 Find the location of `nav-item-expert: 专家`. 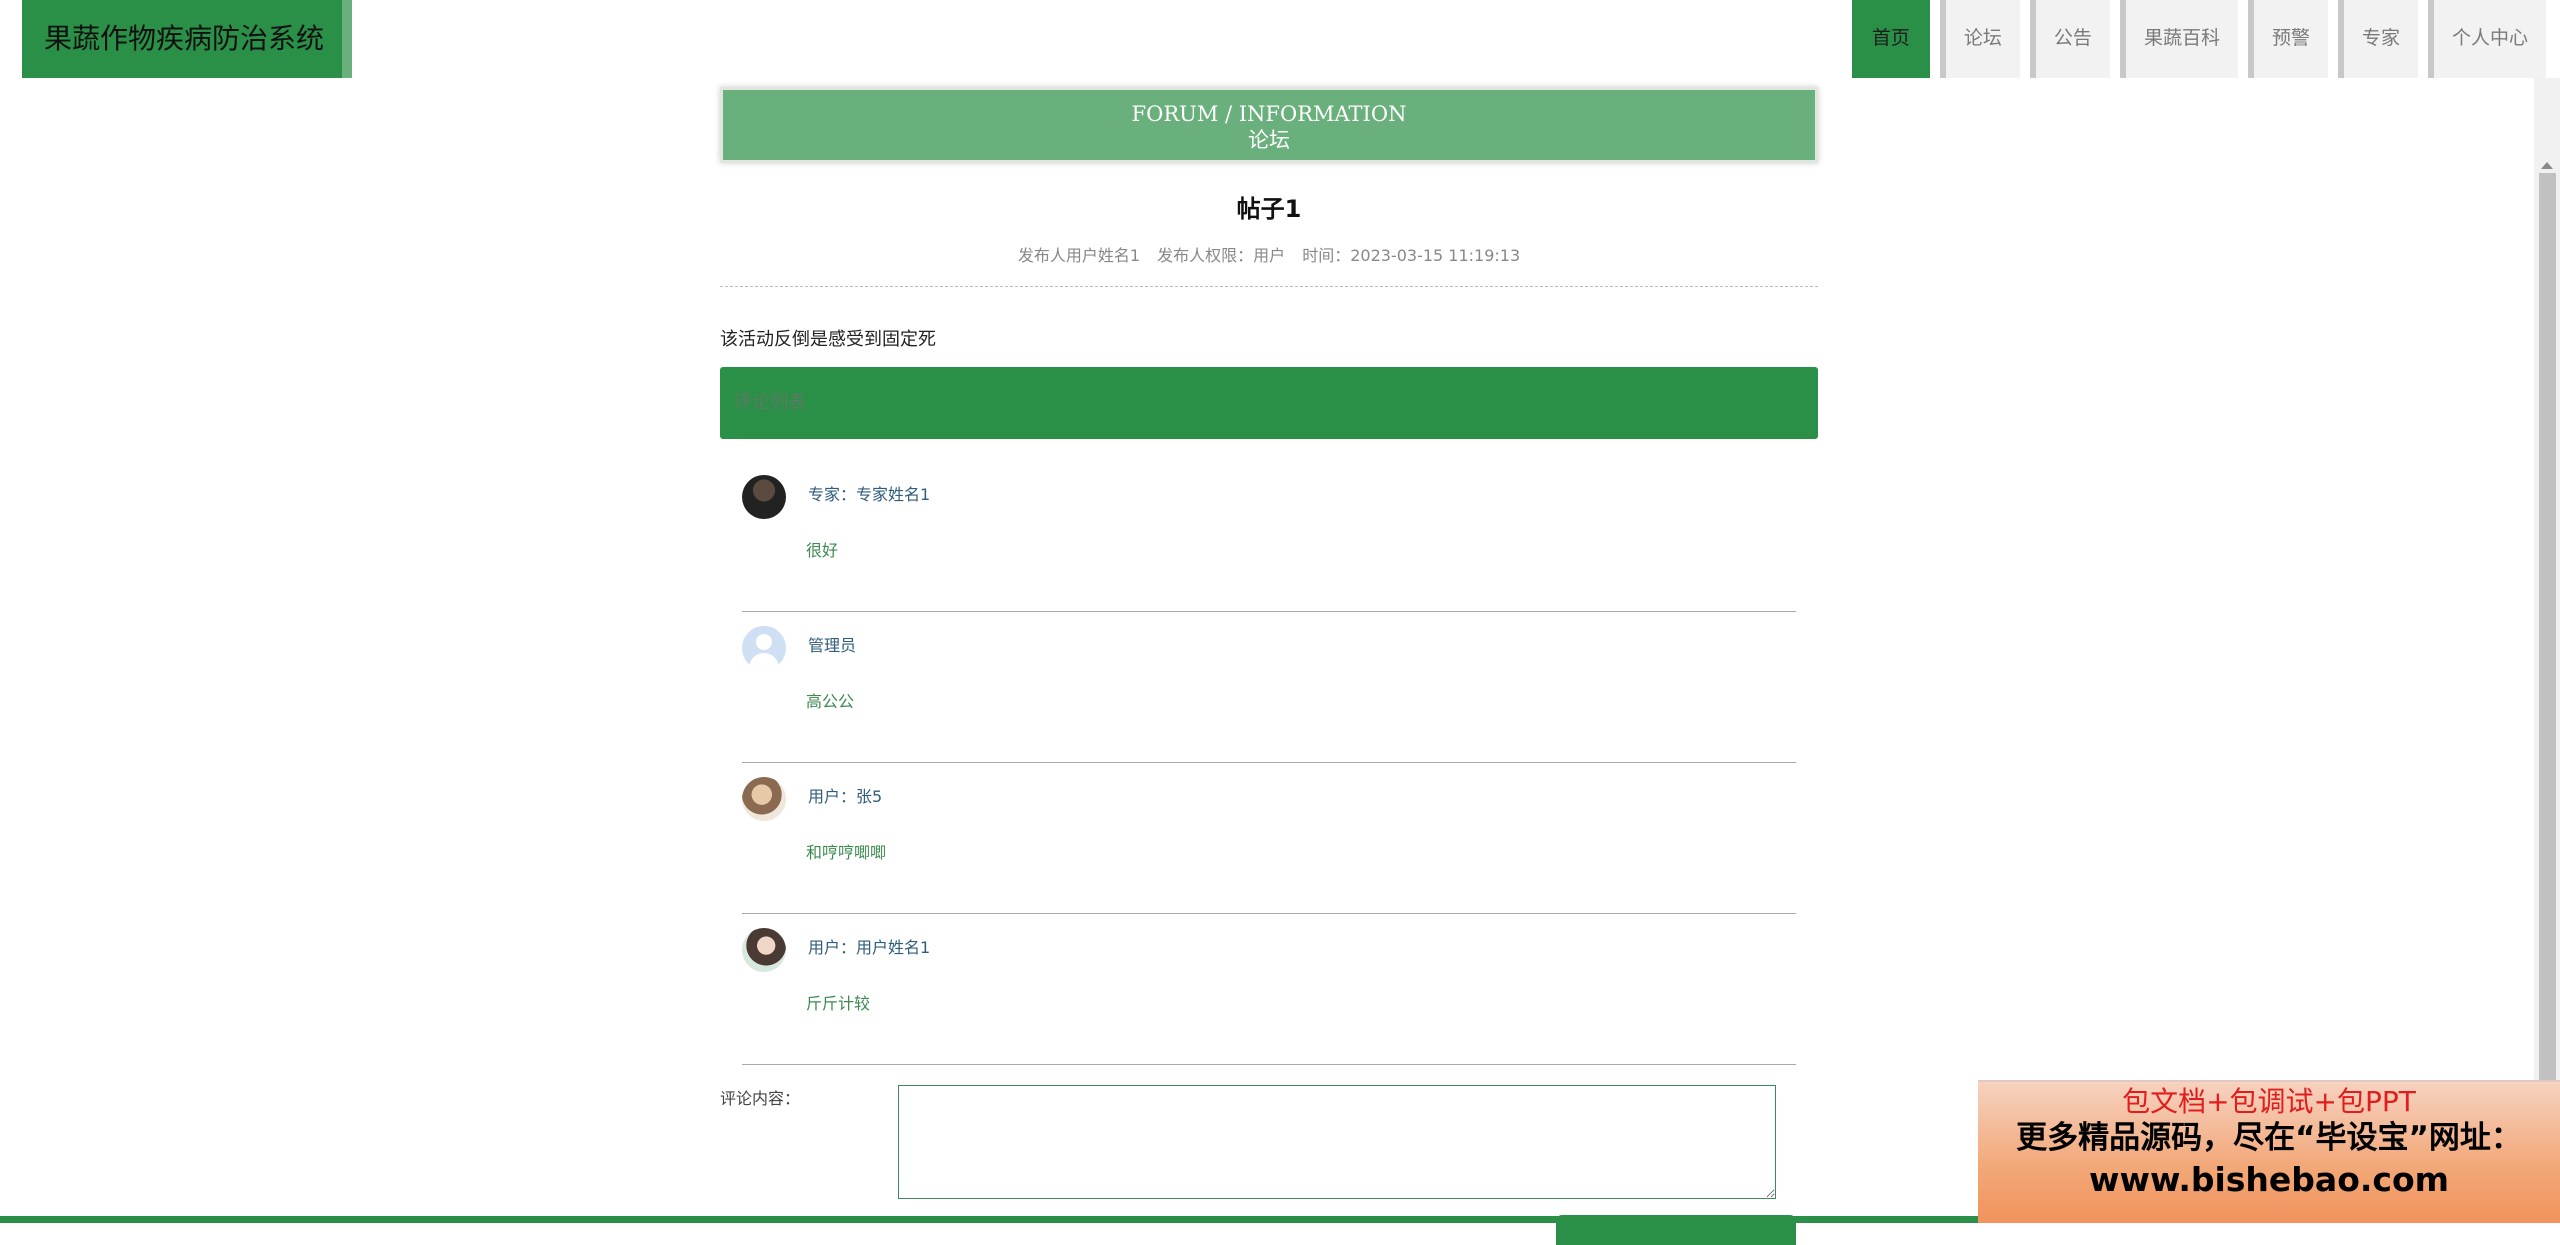

nav-item-expert: 专家 is located at coordinates (2377, 39).